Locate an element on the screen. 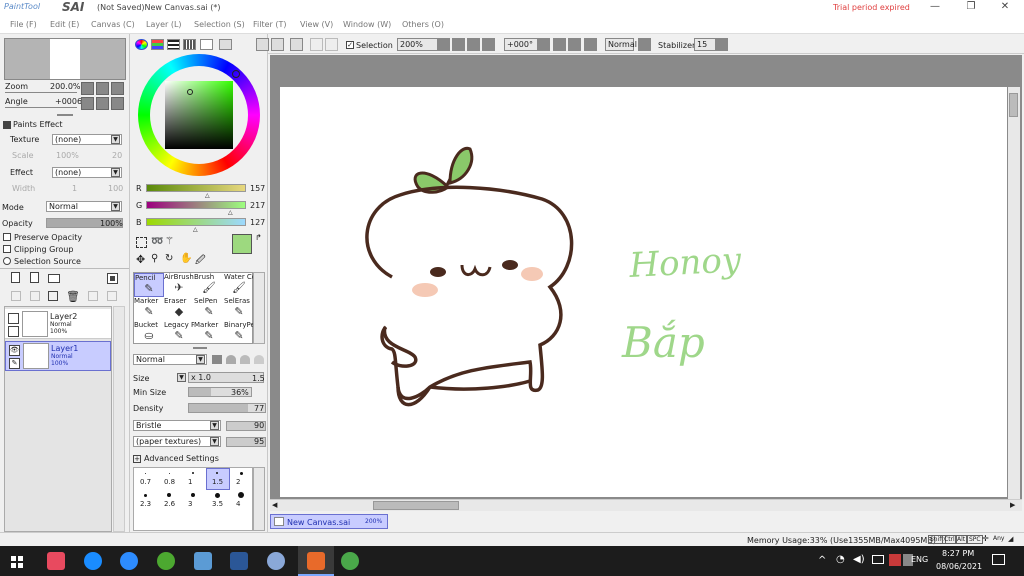 This screenshot has width=1024, height=576. eyedropper-icon: 🖉 is located at coordinates (200, 261).